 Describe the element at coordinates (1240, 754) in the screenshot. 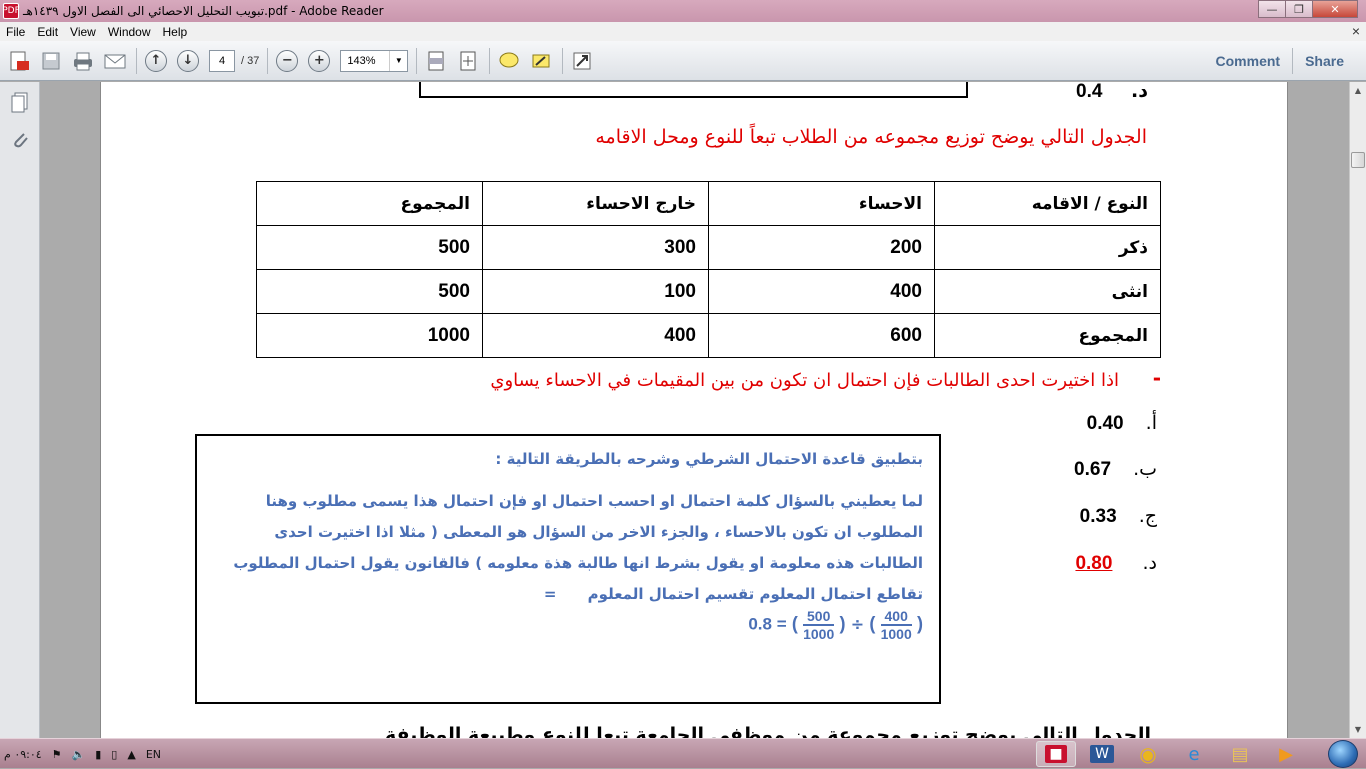

I see `file-explorer-task-icon: ▤` at that location.